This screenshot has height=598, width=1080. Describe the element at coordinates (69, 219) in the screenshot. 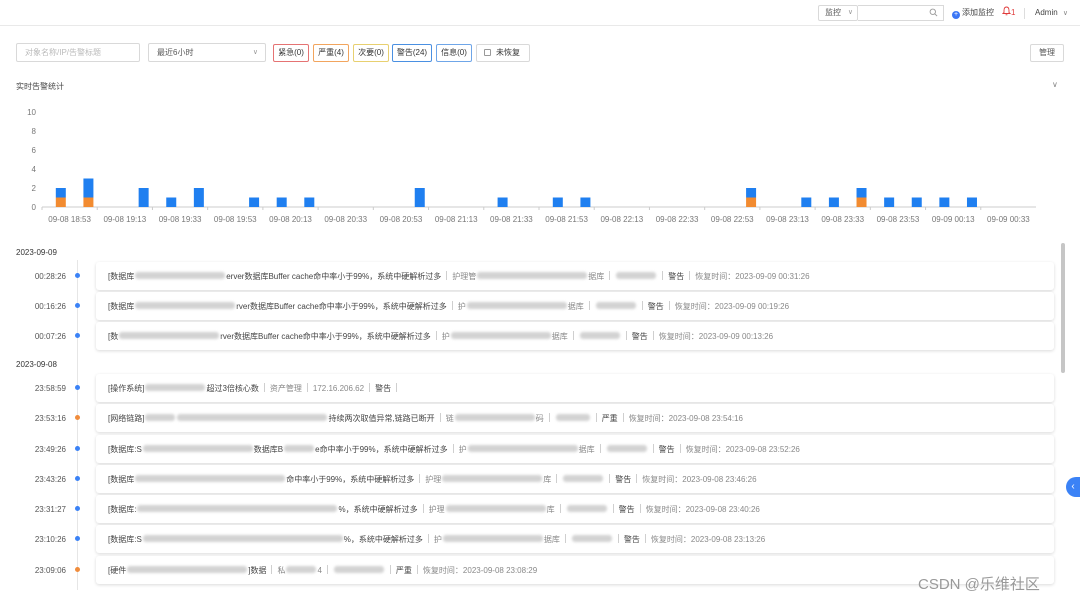

I see `x-tick-label: 09-08 18:53` at that location.